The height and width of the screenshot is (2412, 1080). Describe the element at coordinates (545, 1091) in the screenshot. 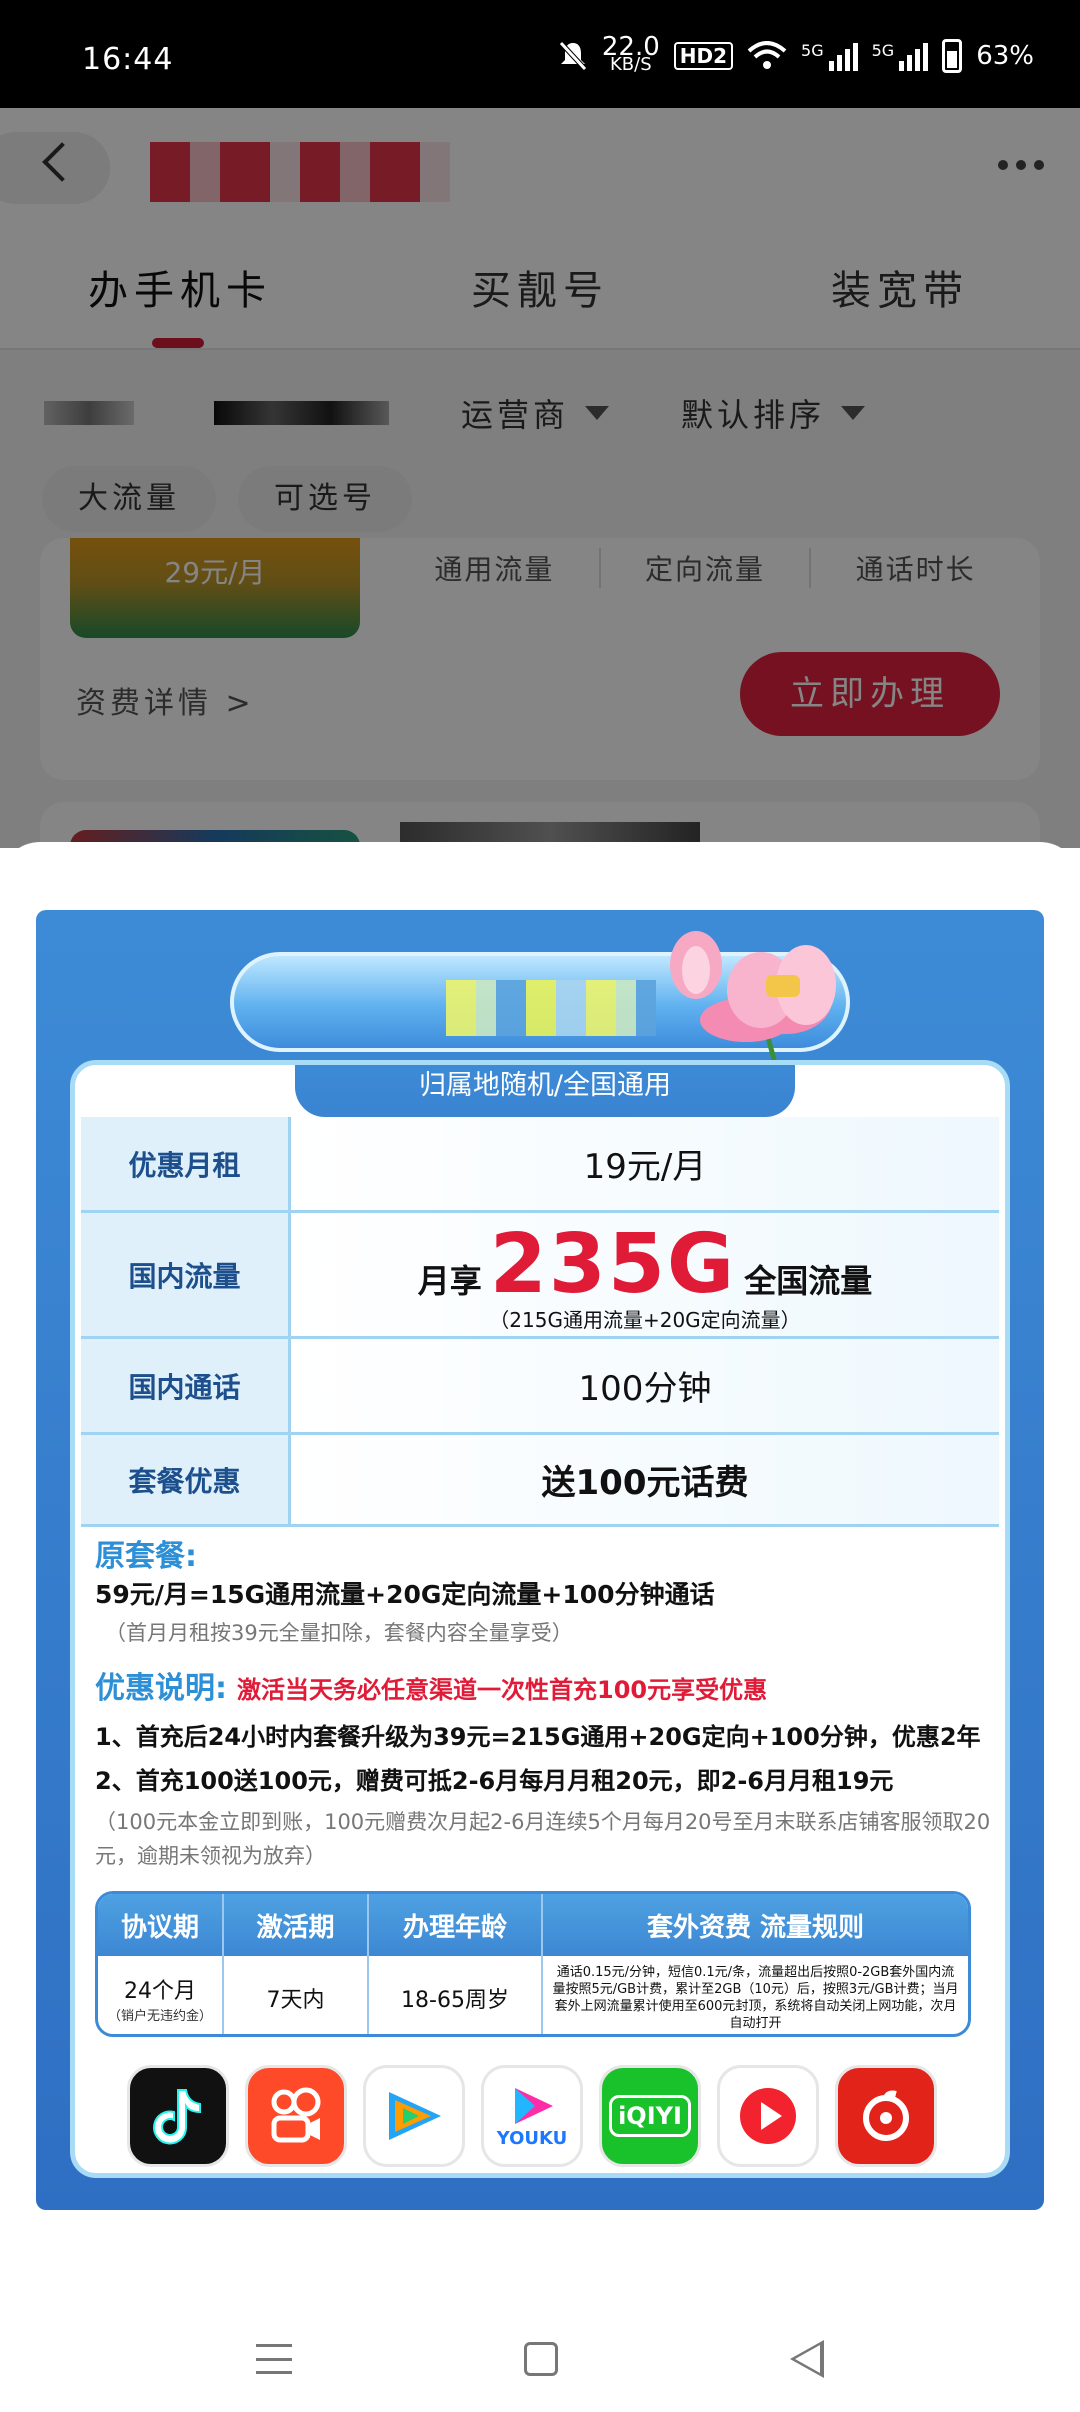

I see `attribution-label: 归属地随机/全国通用` at that location.